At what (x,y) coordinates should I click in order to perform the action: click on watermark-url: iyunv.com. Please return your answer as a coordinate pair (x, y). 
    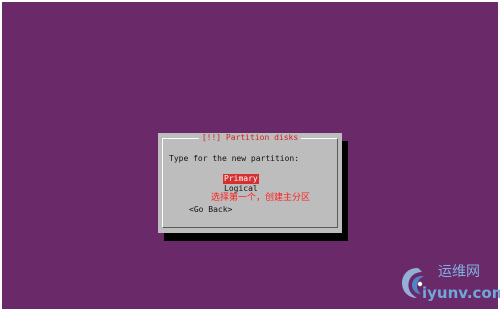
    Looking at the image, I should click on (461, 293).